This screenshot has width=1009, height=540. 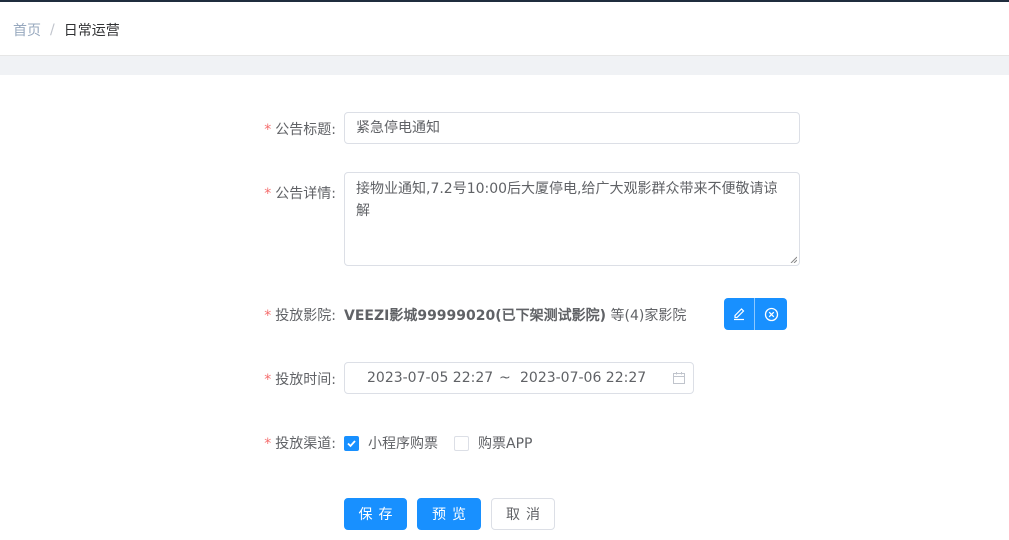 I want to click on close-circle-icon, so click(x=771, y=314).